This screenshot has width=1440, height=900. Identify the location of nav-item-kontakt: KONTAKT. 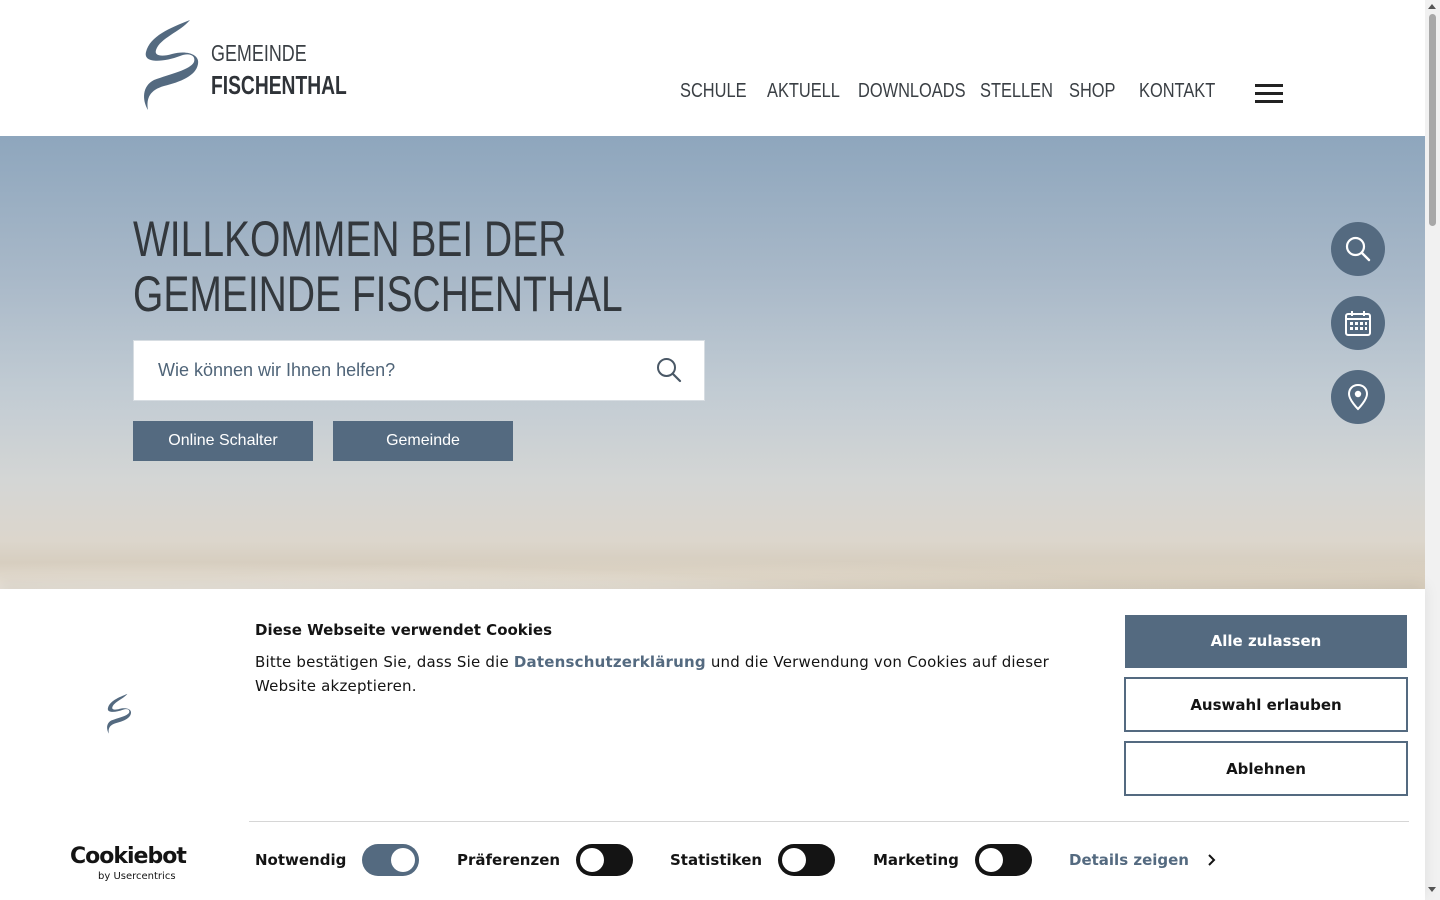
(1177, 91).